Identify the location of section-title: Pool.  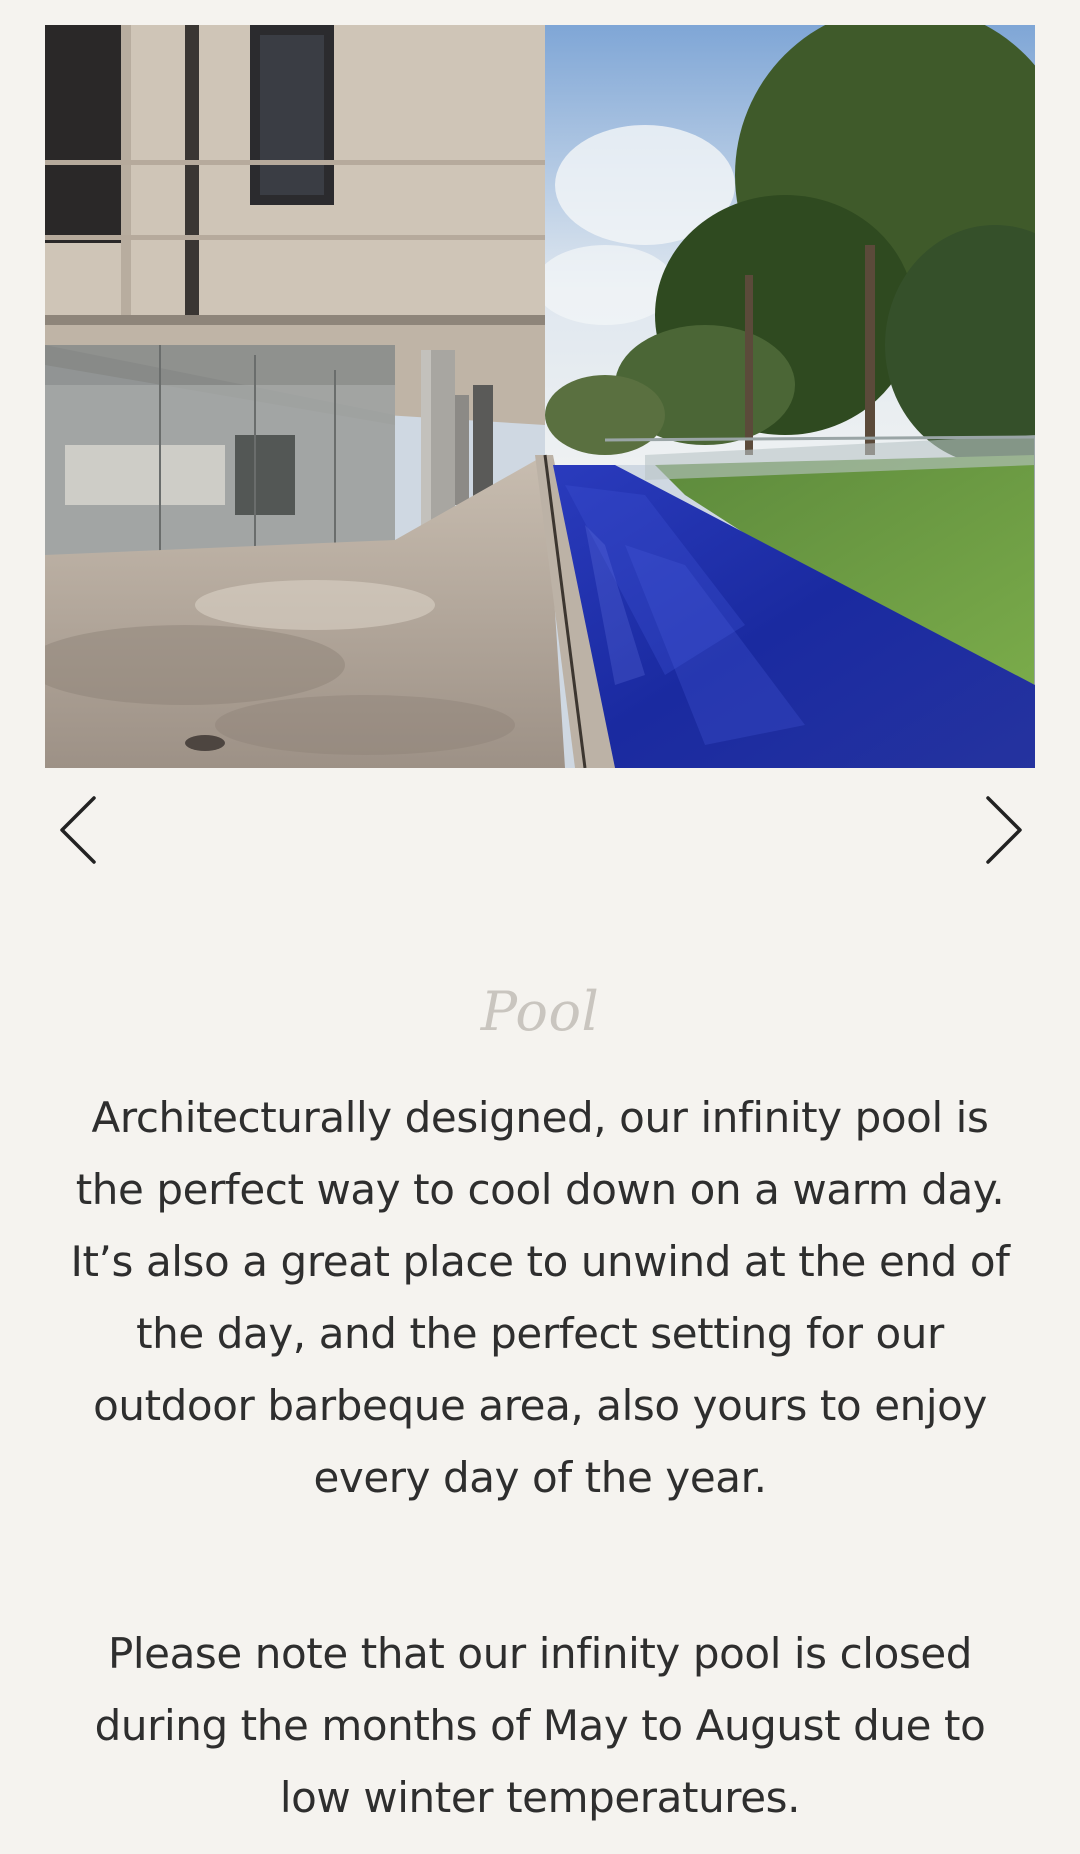
(540, 1011).